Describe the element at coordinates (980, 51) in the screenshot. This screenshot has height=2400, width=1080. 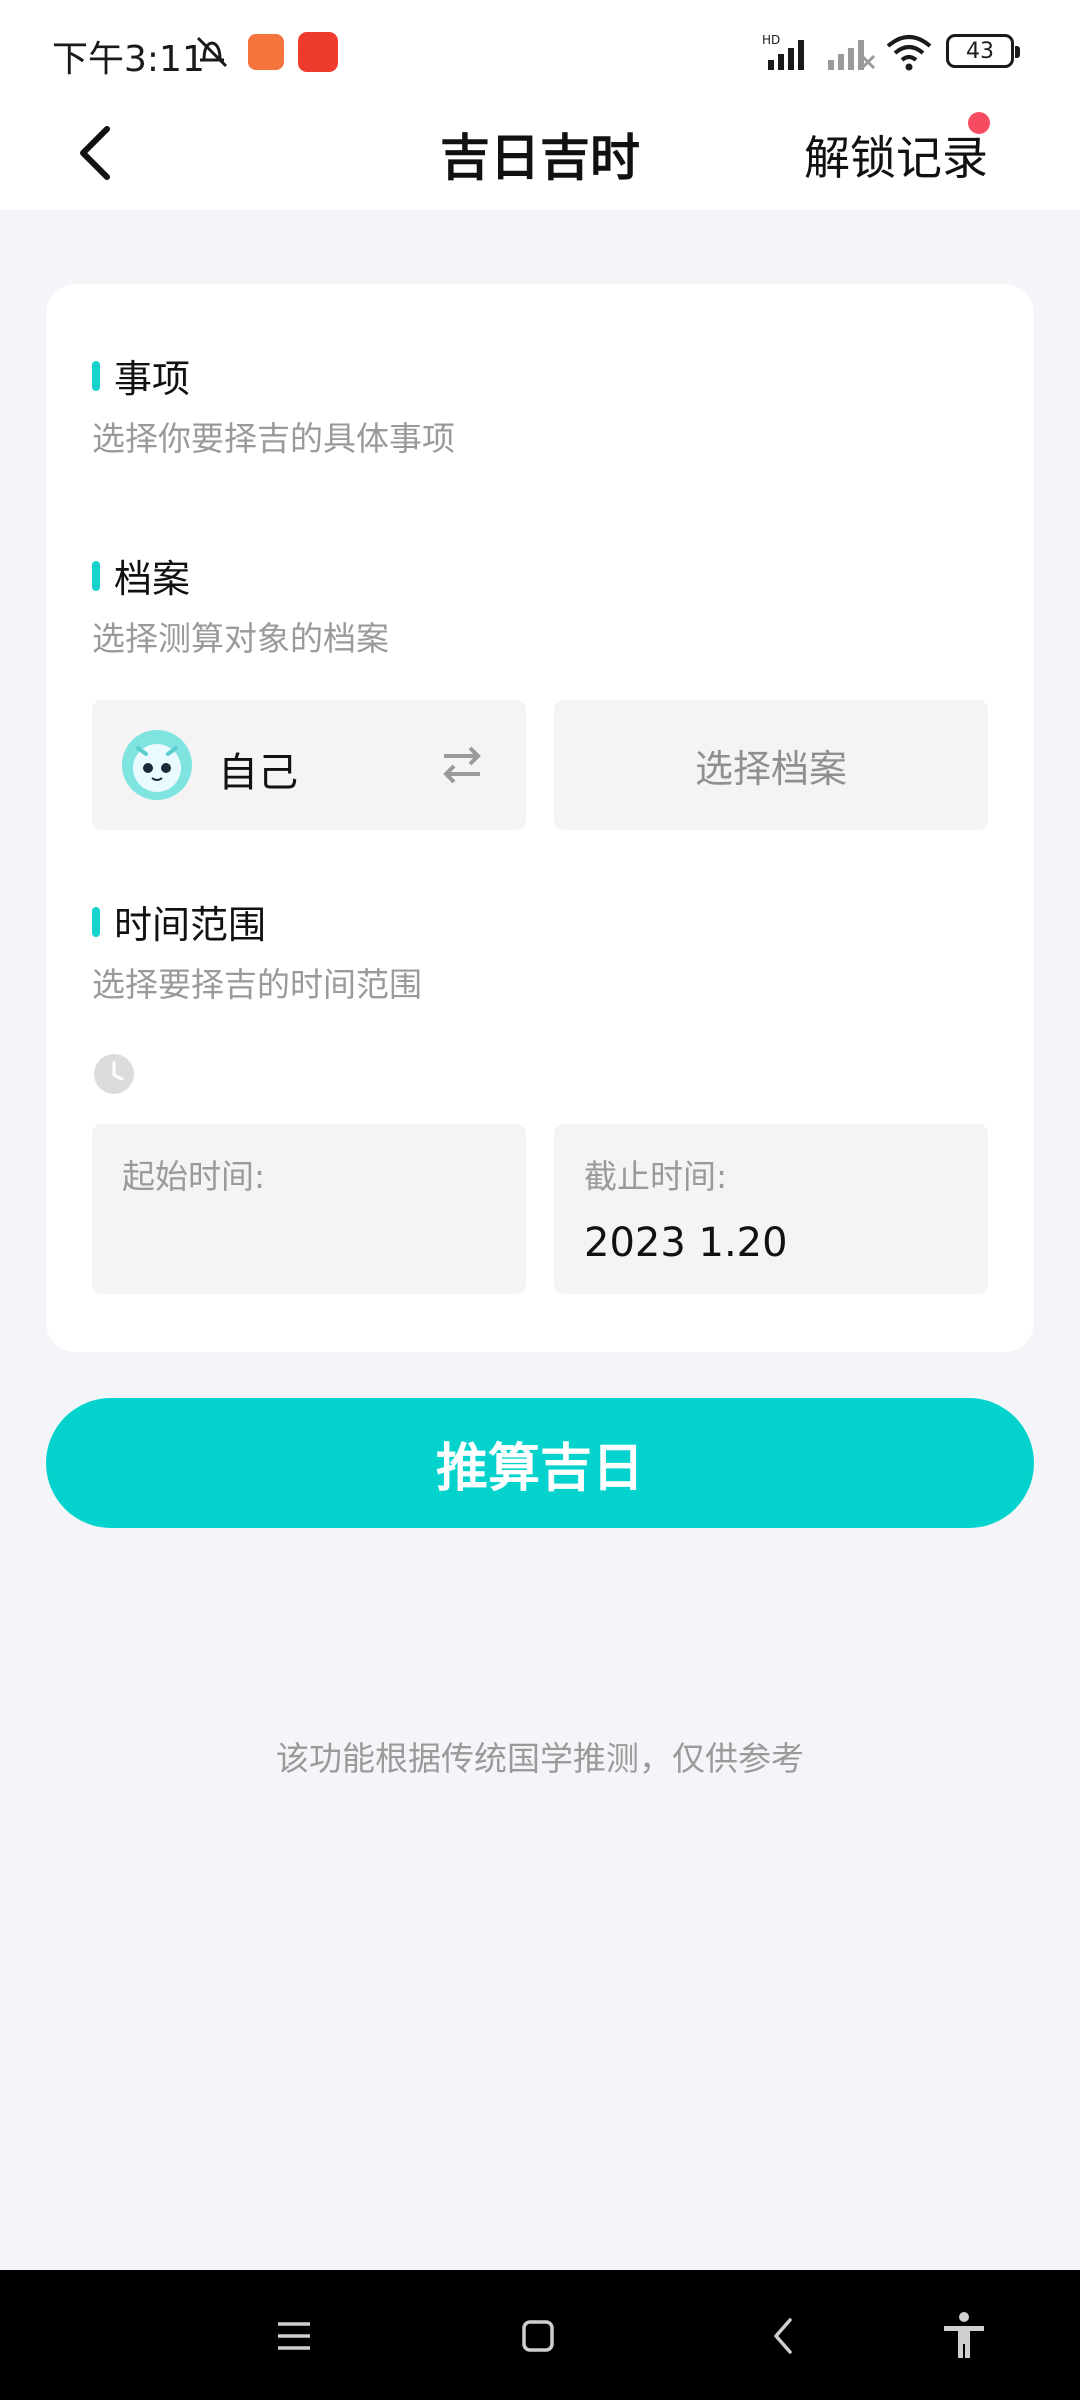
I see `battery-level: 43` at that location.